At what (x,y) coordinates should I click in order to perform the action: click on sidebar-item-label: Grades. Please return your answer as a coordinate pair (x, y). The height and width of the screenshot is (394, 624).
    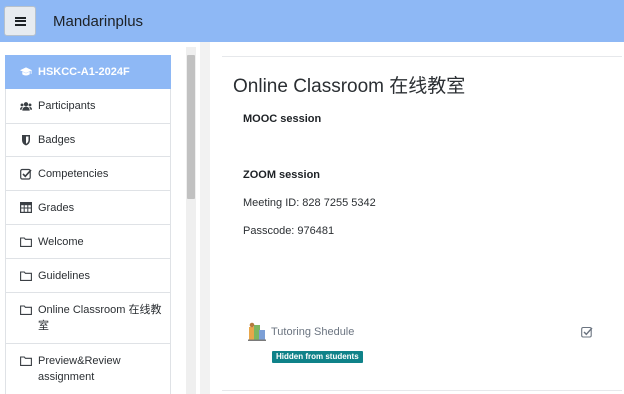
    Looking at the image, I should click on (56, 207).